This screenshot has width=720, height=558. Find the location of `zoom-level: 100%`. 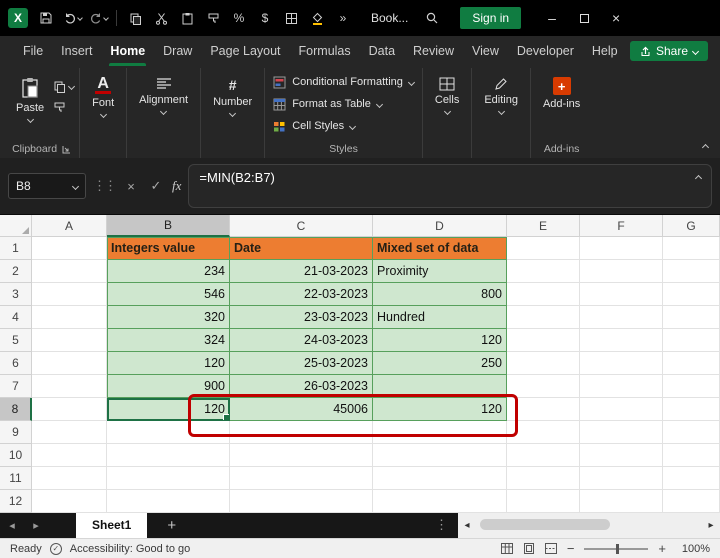

zoom-level: 100% is located at coordinates (693, 549).